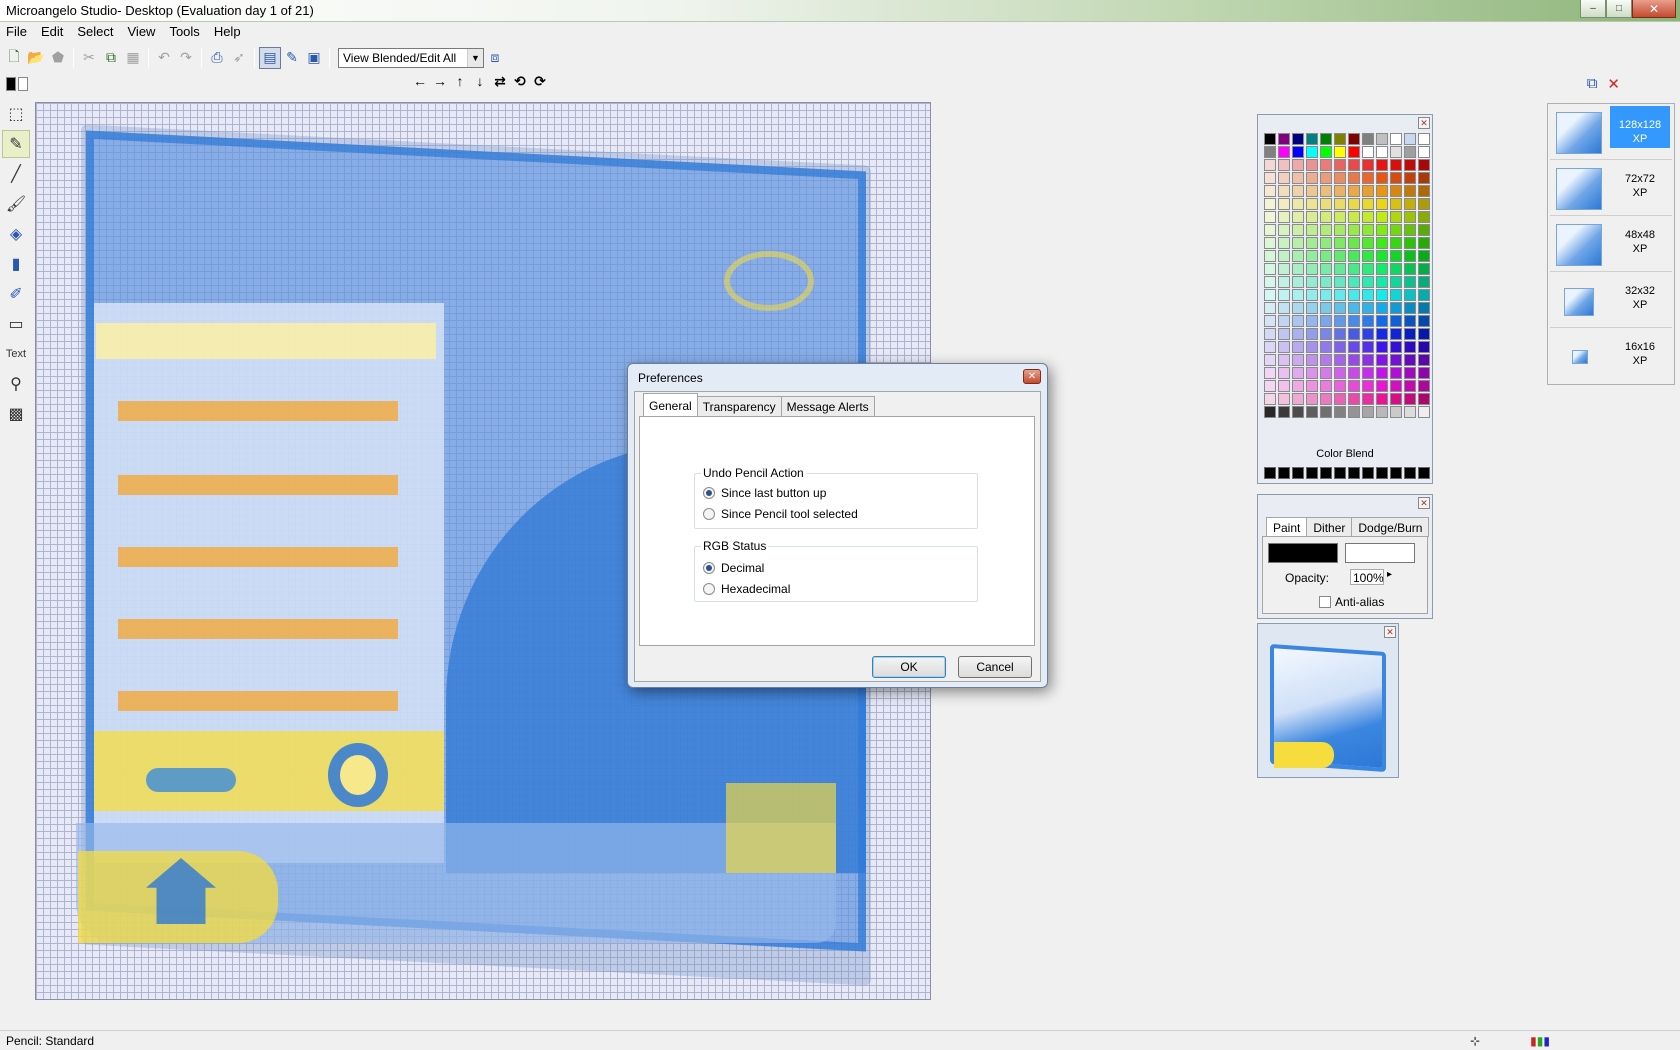 The height and width of the screenshot is (1050, 1680). I want to click on gradient-tool-icon: ▮, so click(16, 264).